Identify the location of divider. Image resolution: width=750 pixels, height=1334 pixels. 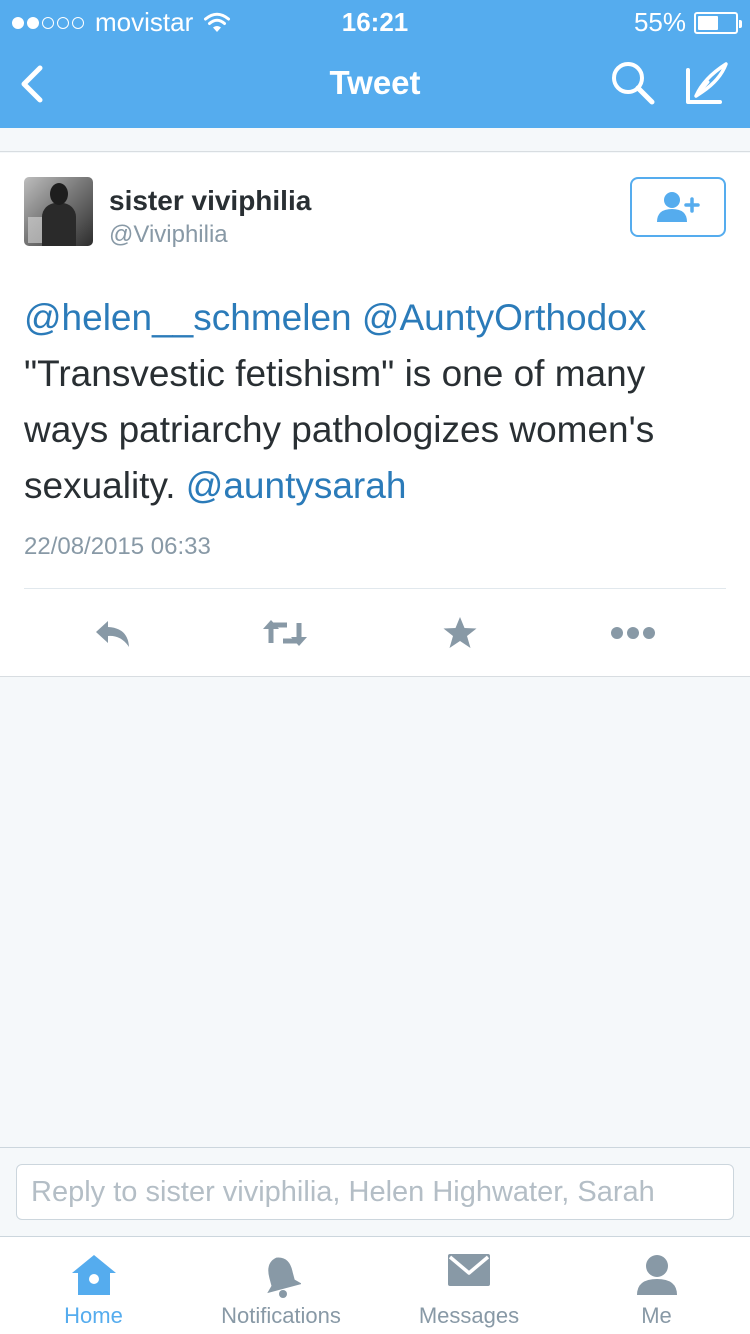
(375, 588).